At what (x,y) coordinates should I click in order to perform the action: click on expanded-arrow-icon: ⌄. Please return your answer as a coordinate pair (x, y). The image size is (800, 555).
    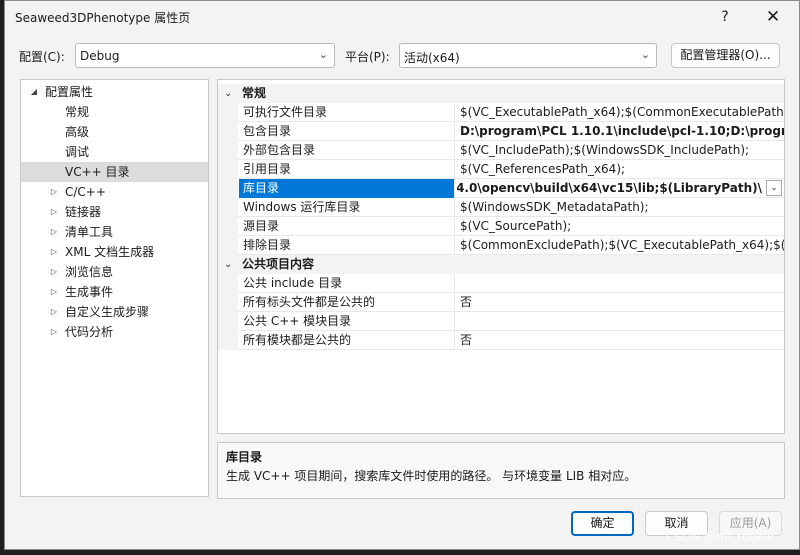
    Looking at the image, I should click on (228, 93).